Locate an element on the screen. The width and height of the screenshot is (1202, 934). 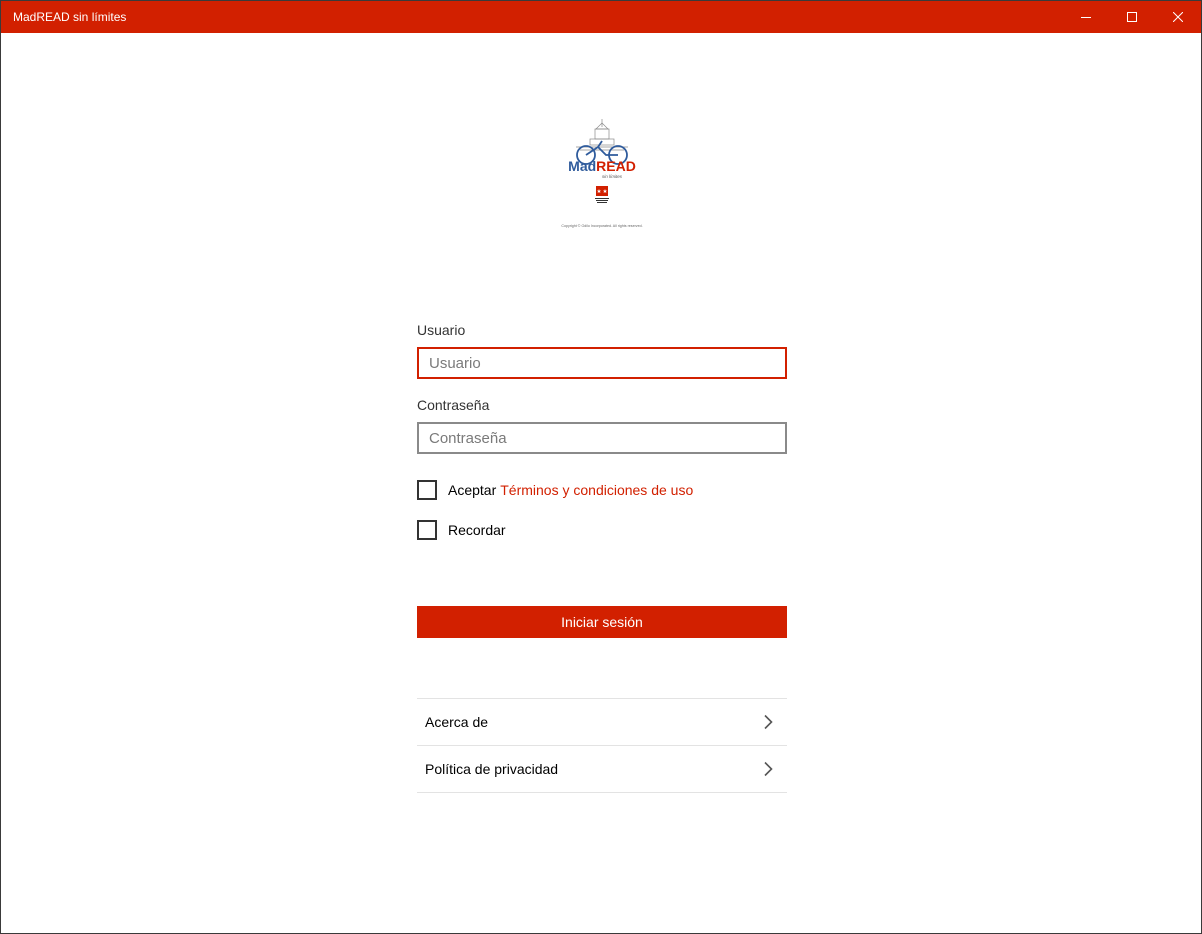
menu-item-privacy: Política de privacidad is located at coordinates (602, 769).